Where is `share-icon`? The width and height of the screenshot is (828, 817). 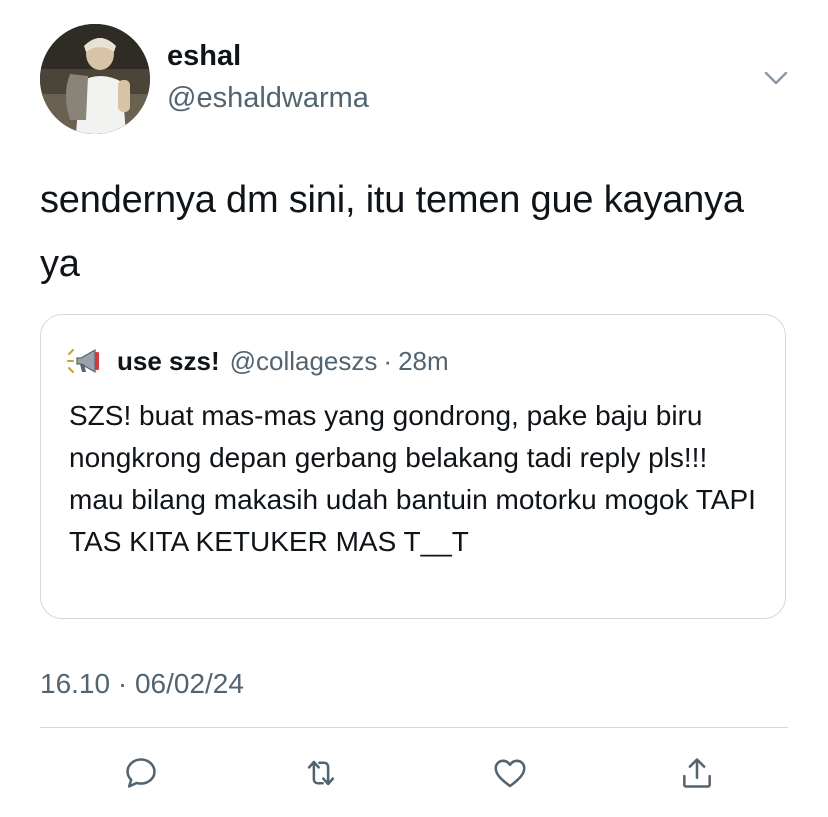 share-icon is located at coordinates (697, 773).